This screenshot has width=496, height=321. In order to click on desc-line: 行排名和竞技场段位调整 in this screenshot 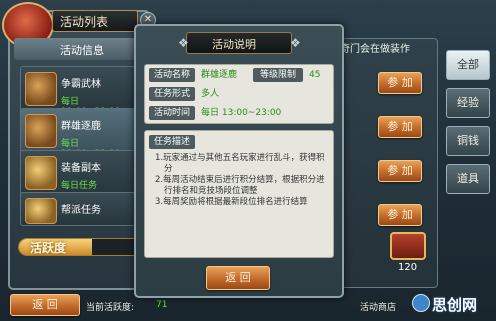, I will do `click(211, 191)`.